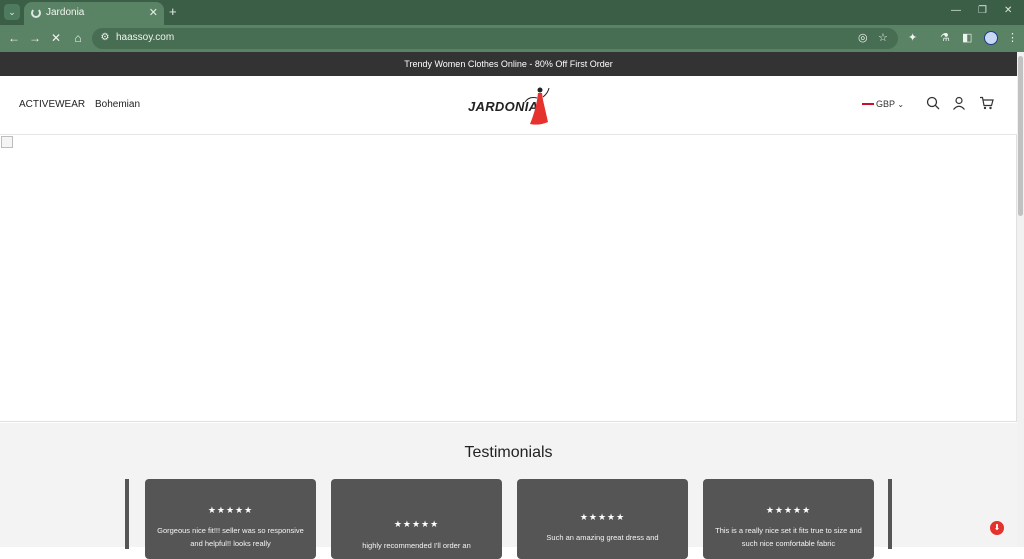 The width and height of the screenshot is (1024, 559). Describe the element at coordinates (885, 104) in the screenshot. I see `currency-label: GBP` at that location.